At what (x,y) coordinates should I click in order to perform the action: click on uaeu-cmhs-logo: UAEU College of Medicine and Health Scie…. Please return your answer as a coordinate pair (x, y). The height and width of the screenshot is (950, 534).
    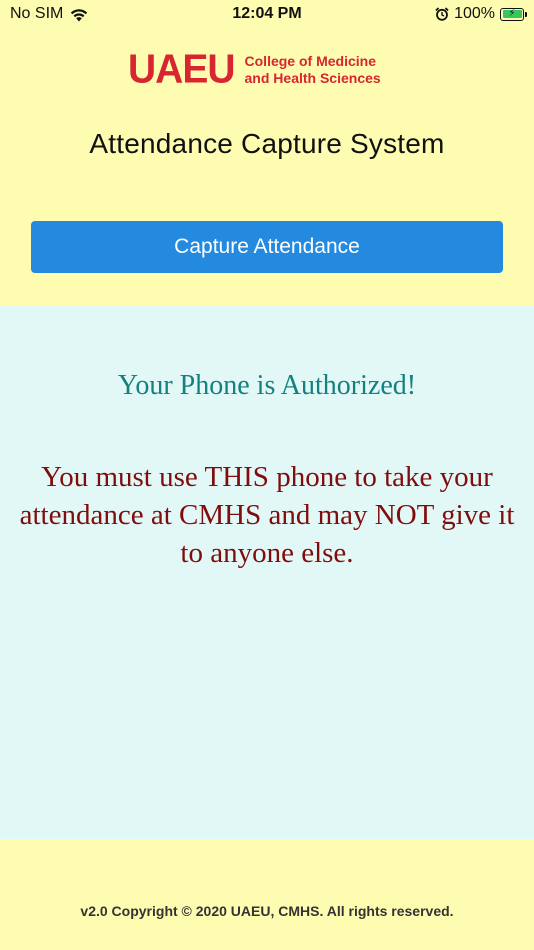
    Looking at the image, I should click on (254, 69).